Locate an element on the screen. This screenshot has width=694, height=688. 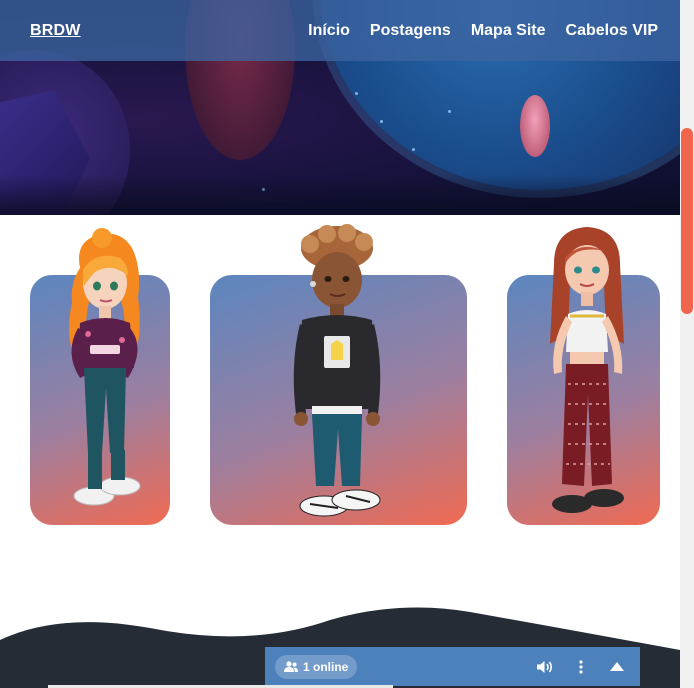
nav-link-mapa-site: Mapa Site is located at coordinates (508, 31).